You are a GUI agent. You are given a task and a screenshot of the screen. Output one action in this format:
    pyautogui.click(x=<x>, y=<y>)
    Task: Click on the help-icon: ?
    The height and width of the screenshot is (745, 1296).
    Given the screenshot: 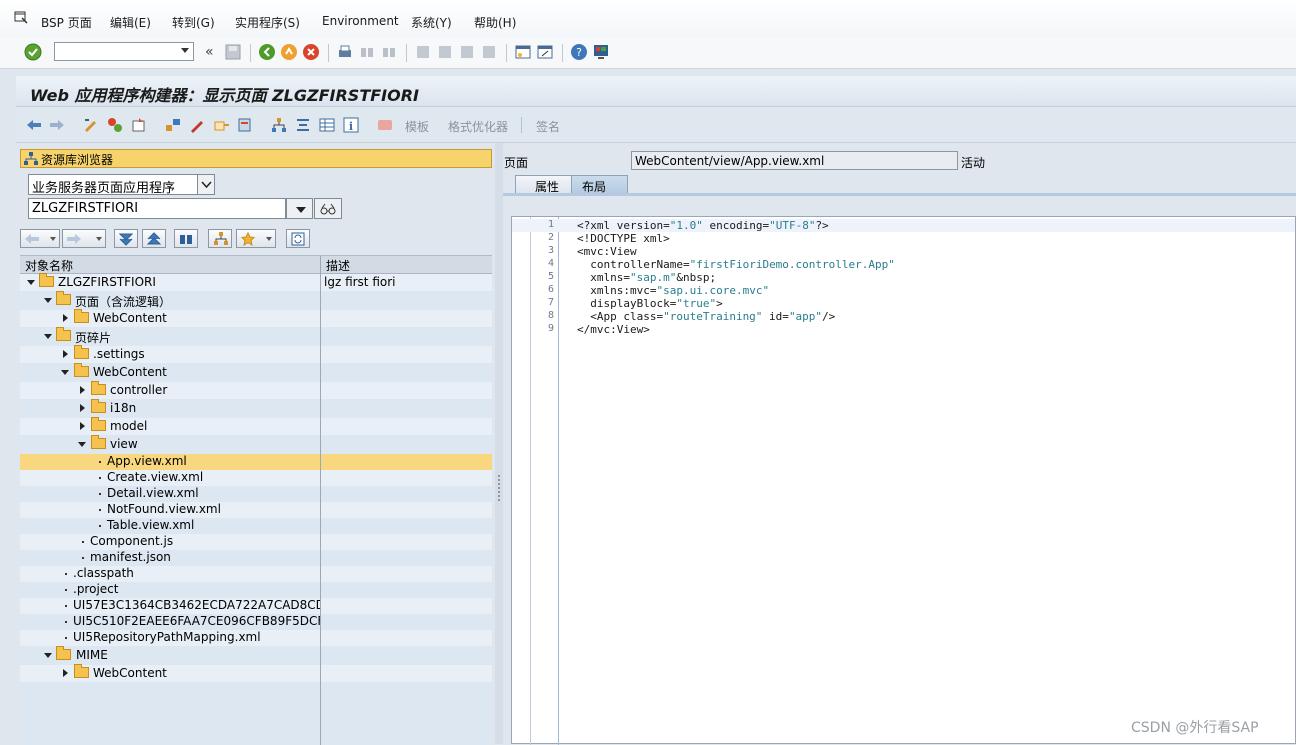 What is the action you would take?
    pyautogui.click(x=579, y=52)
    